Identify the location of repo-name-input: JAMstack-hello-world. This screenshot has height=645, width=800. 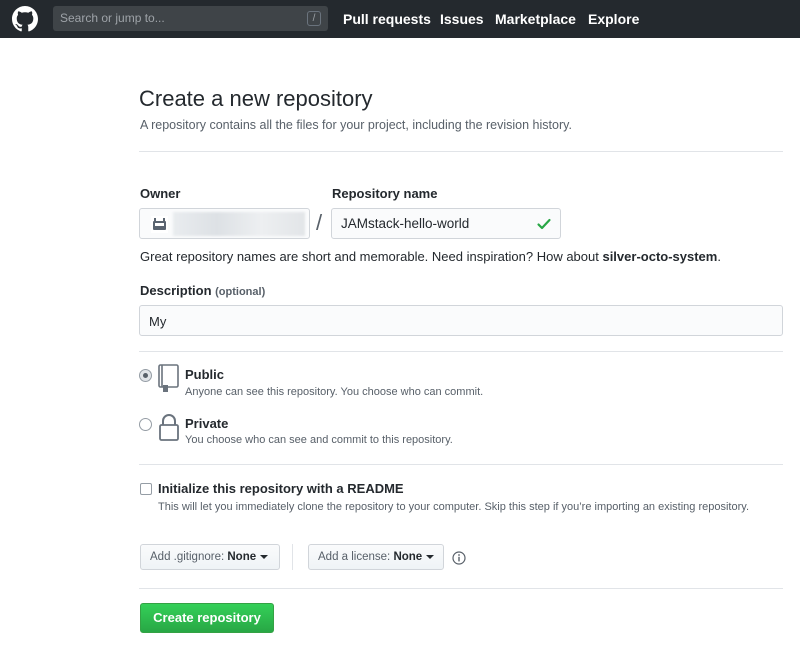
(446, 223).